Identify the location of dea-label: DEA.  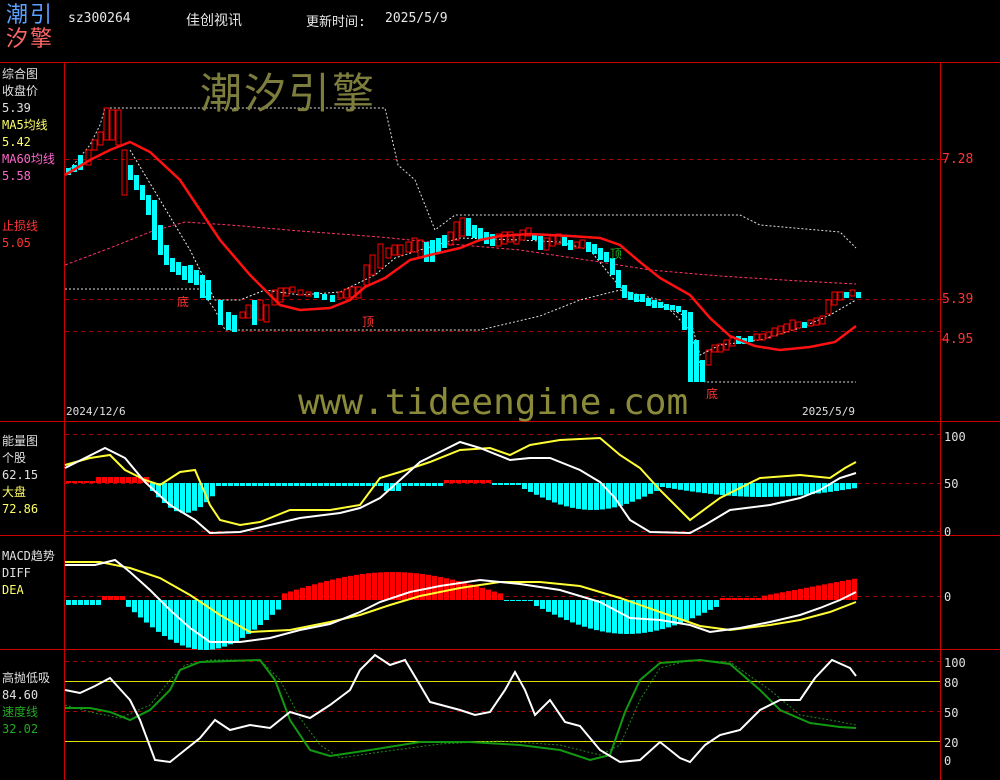
(13, 590).